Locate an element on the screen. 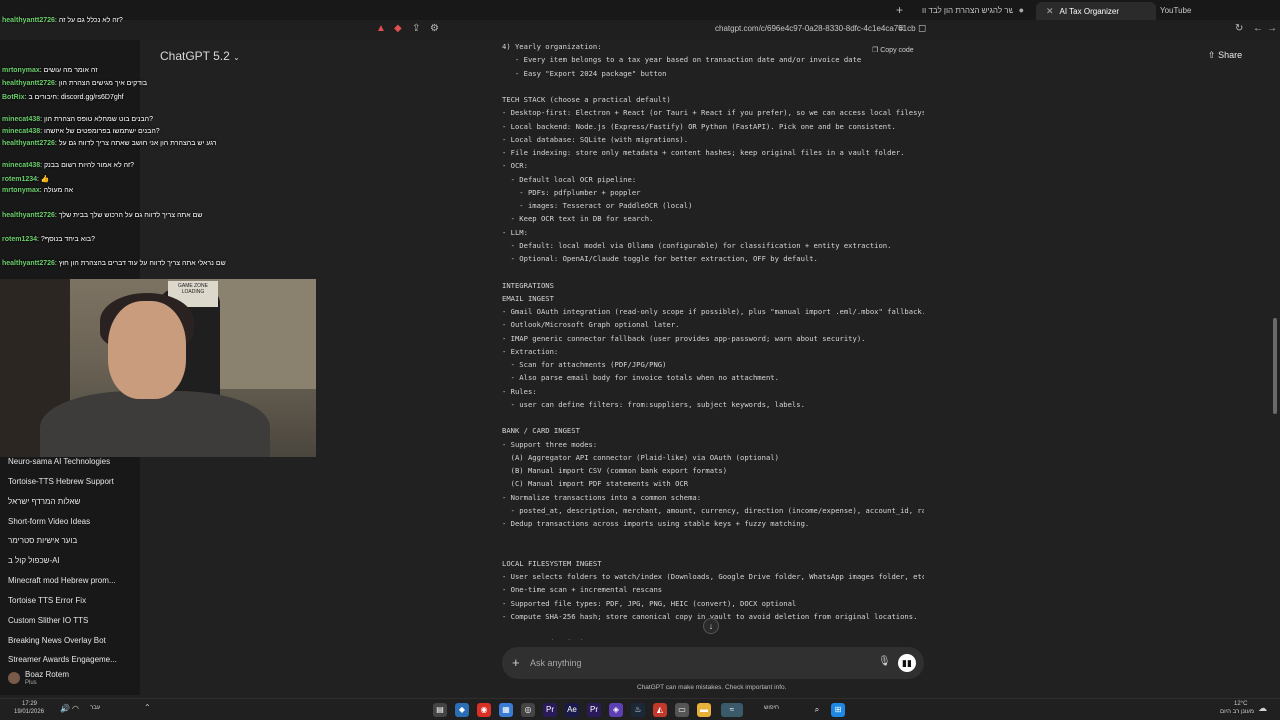 Image resolution: width=1280 pixels, height=720 pixels. weather-temp: 12°C is located at coordinates (1240, 704).